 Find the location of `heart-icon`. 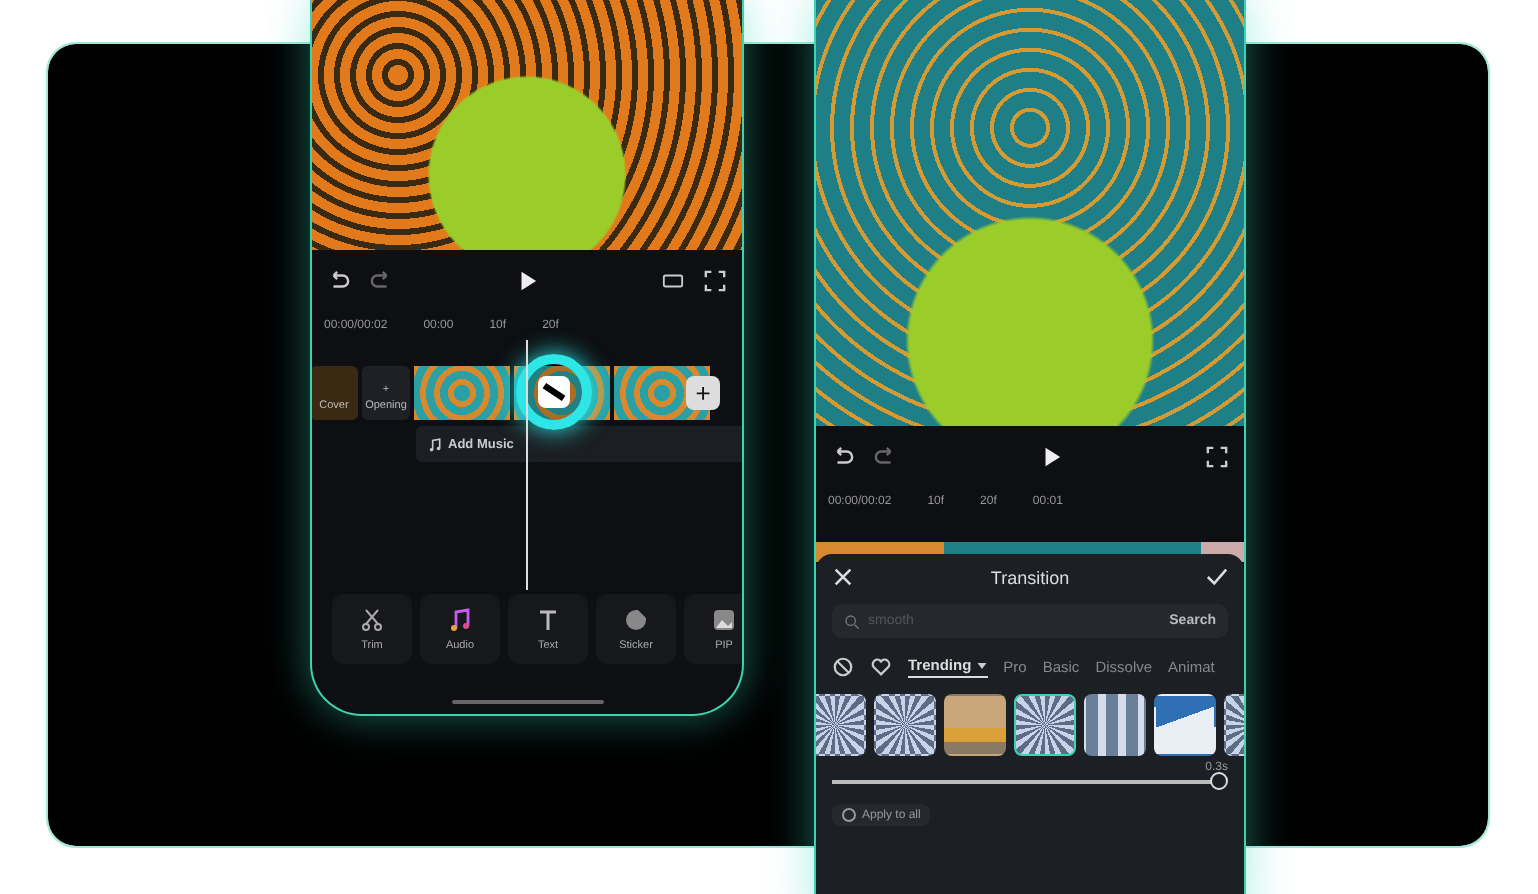

heart-icon is located at coordinates (881, 667).